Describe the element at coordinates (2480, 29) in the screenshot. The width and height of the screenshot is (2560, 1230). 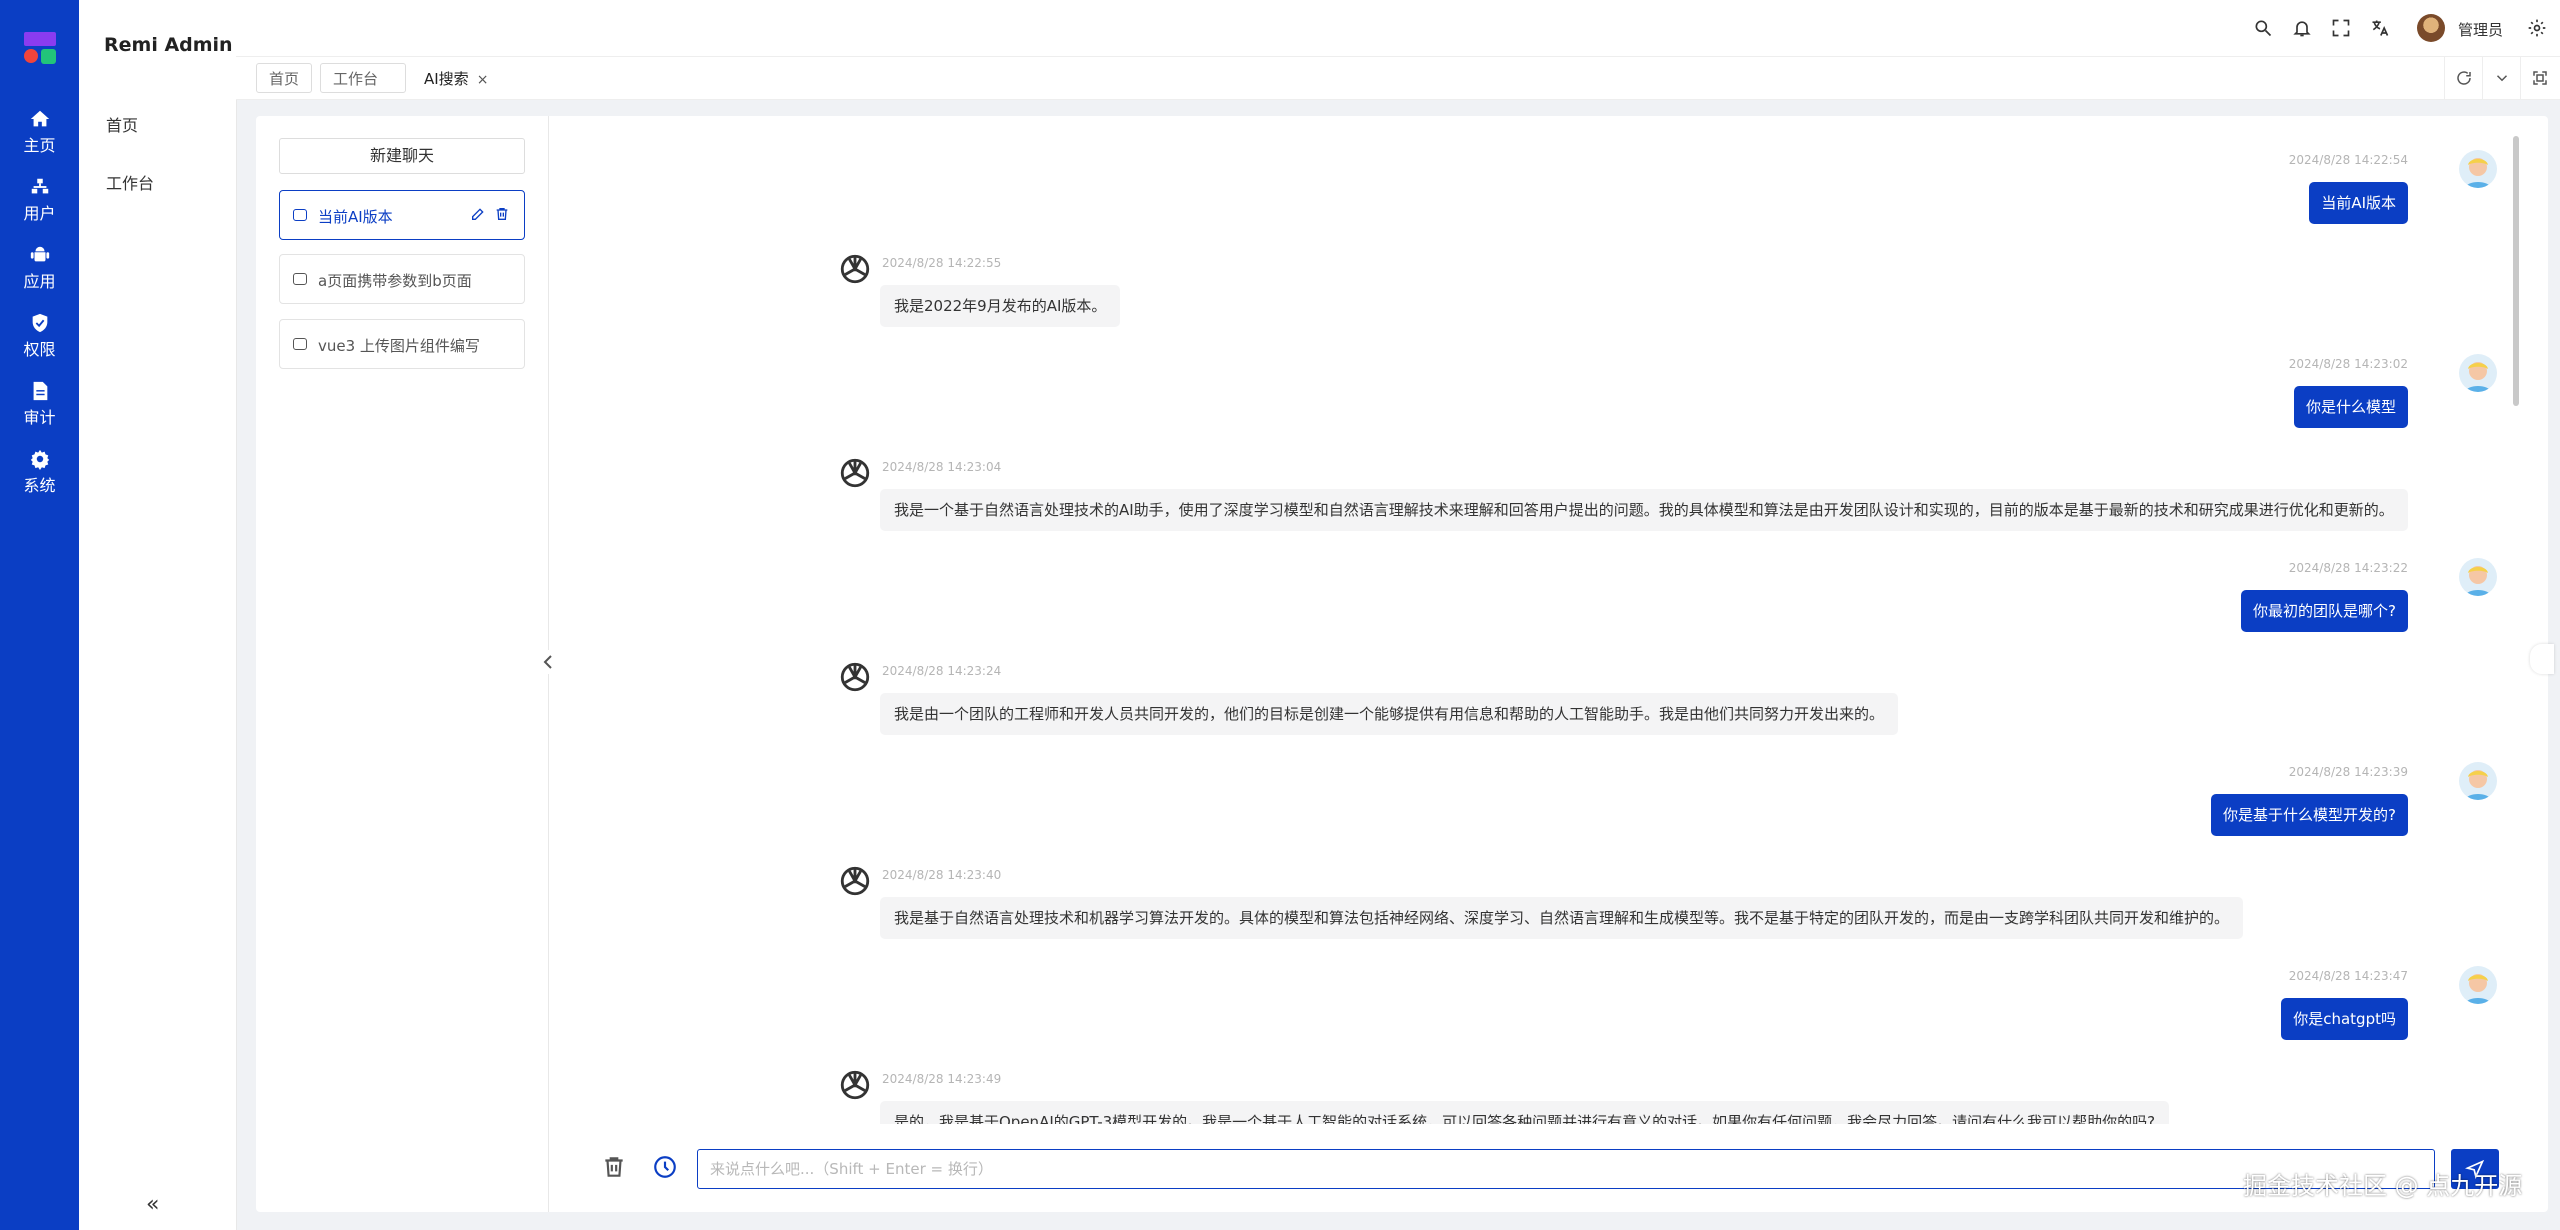
I see `username: 管理员` at that location.